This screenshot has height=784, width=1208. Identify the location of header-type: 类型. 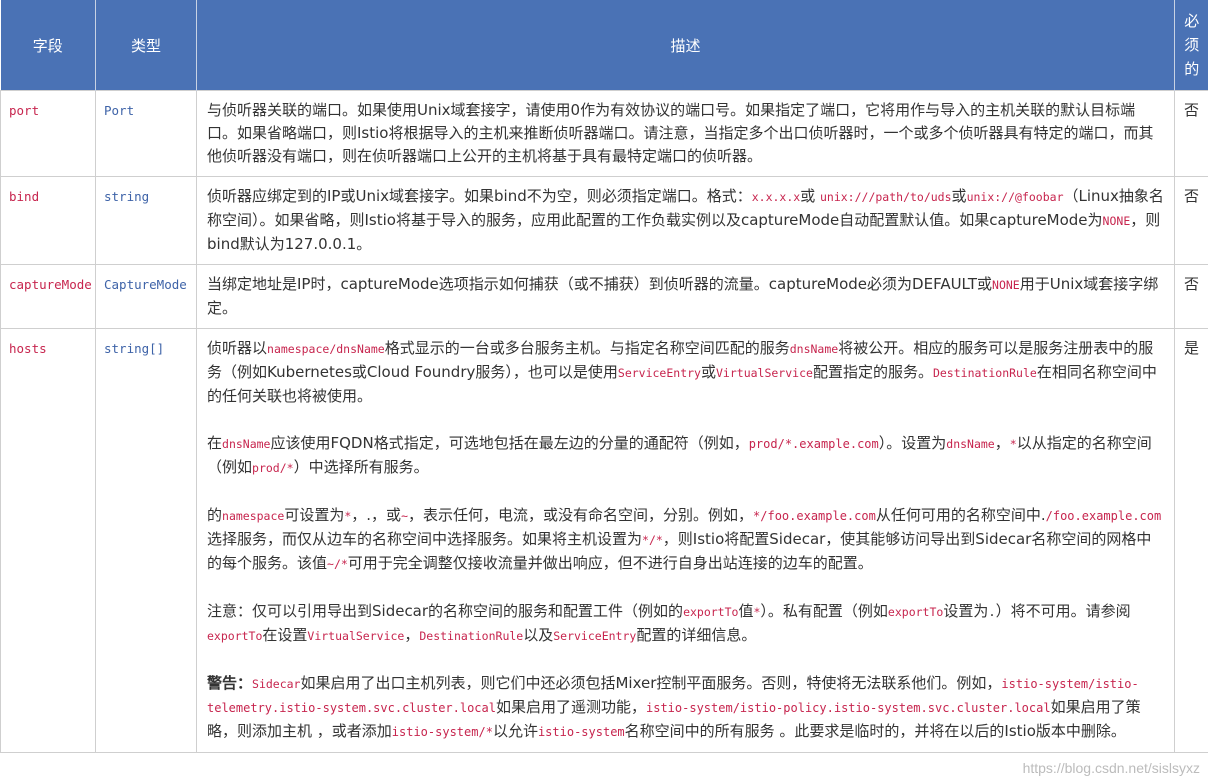
(146, 45).